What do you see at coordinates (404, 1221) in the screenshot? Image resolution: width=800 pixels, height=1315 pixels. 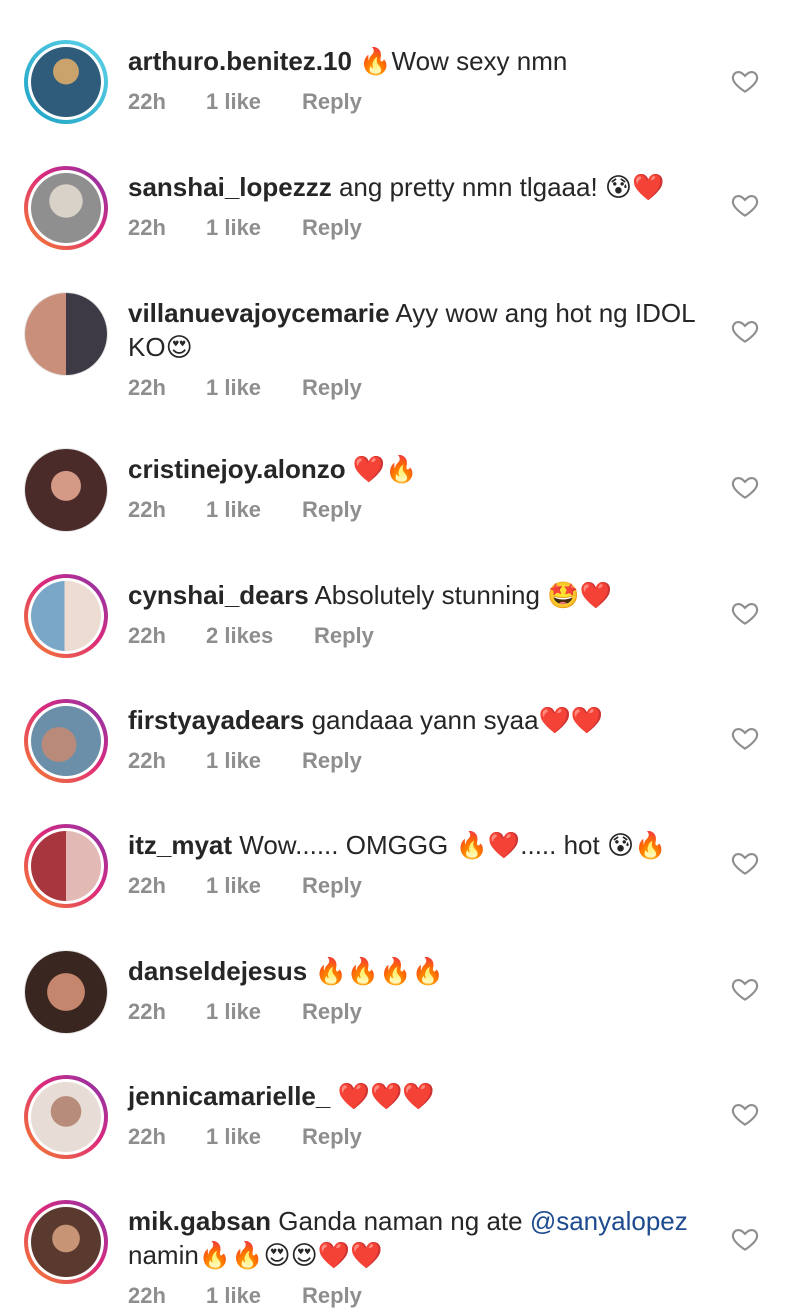 I see `comment-text: Ganda naman ng ate` at bounding box center [404, 1221].